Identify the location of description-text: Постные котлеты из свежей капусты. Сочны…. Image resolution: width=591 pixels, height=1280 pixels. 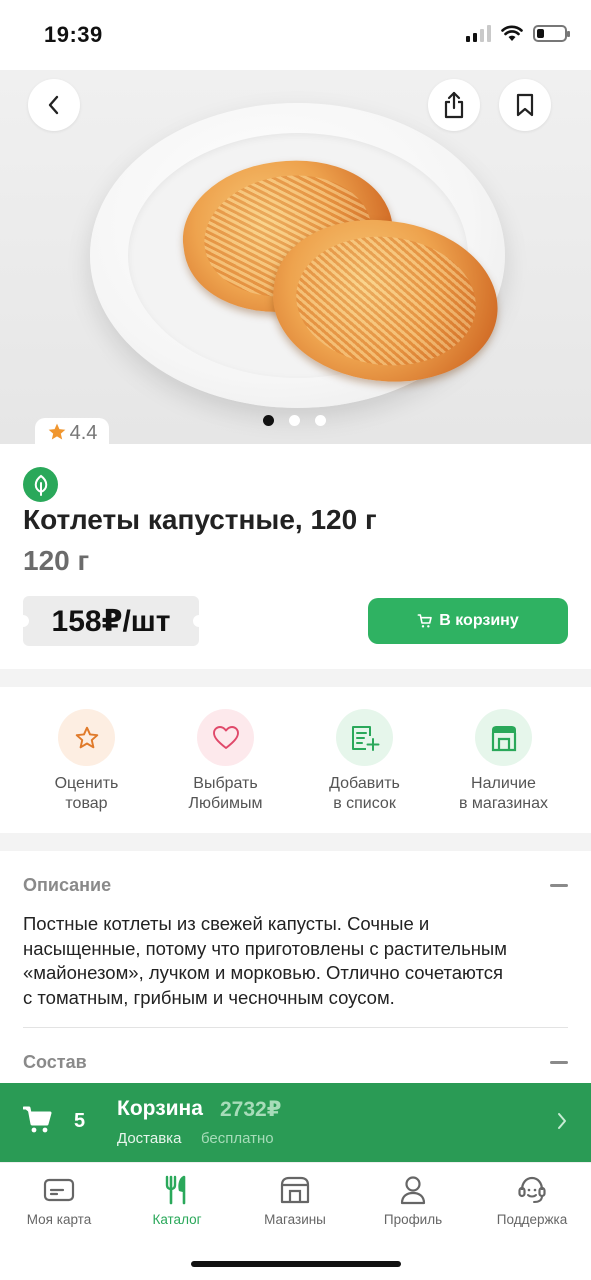
(265, 960).